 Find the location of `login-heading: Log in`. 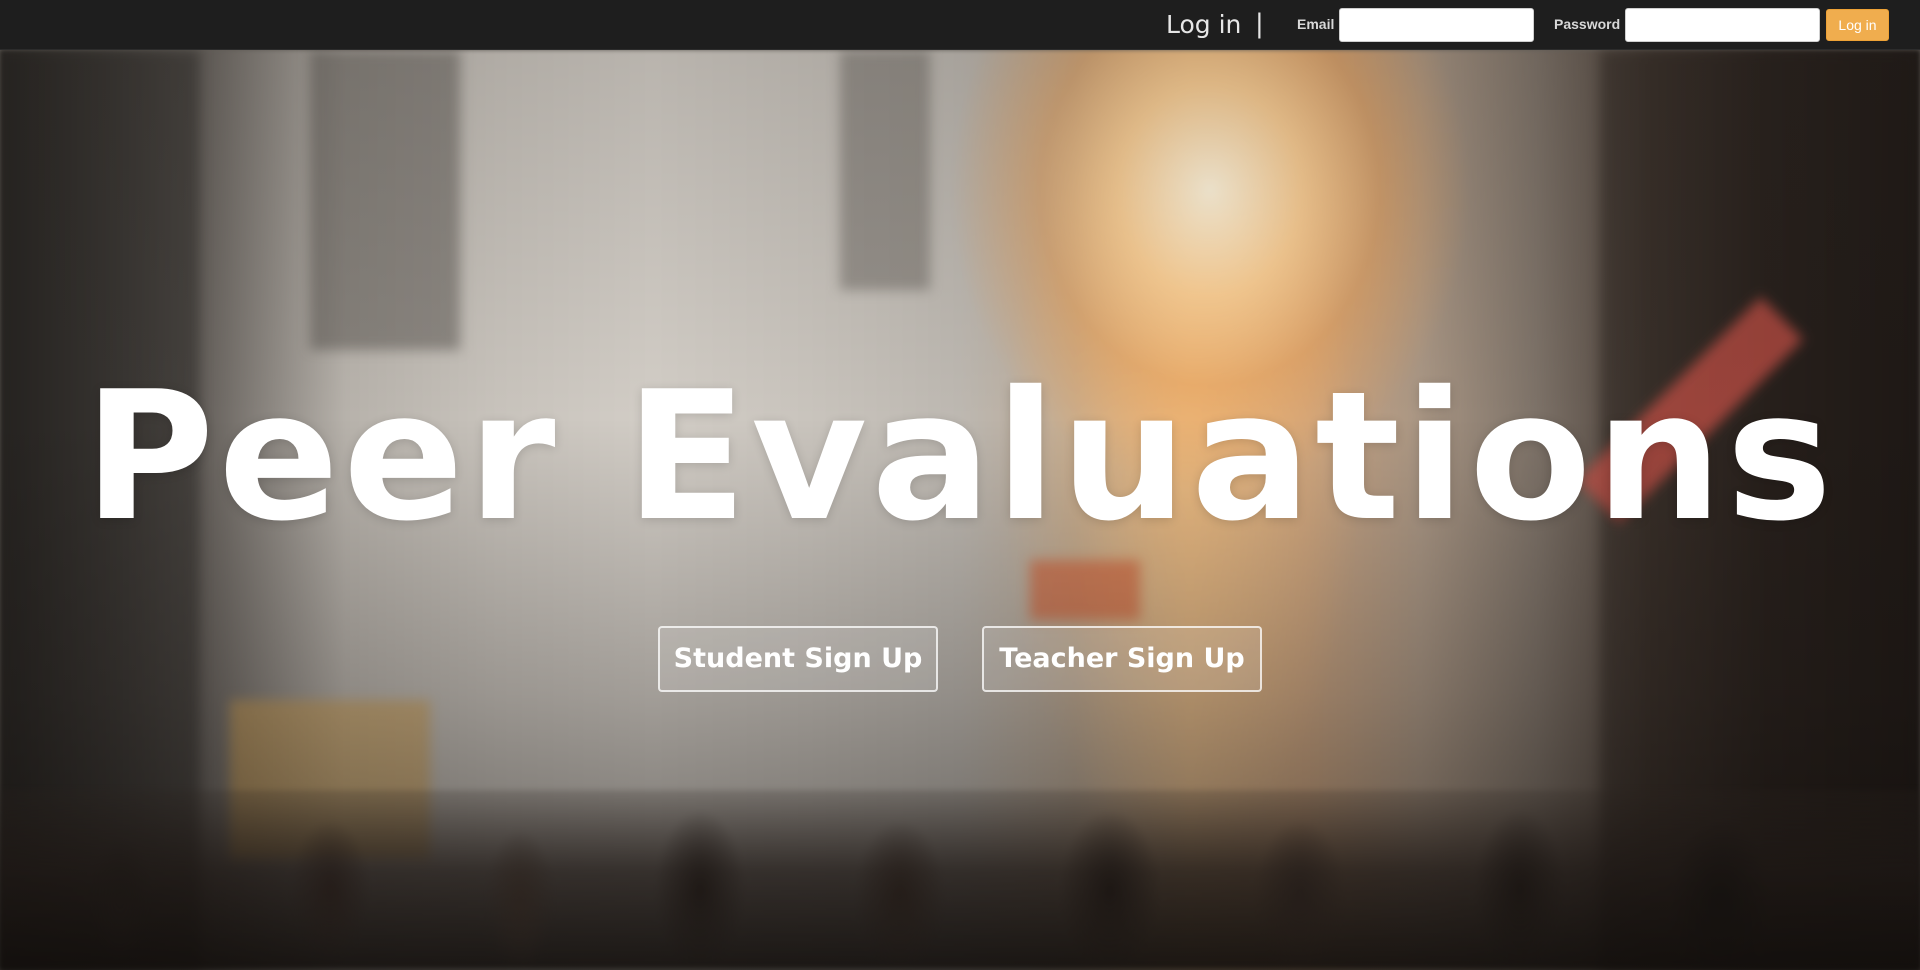

login-heading: Log in is located at coordinates (1204, 24).